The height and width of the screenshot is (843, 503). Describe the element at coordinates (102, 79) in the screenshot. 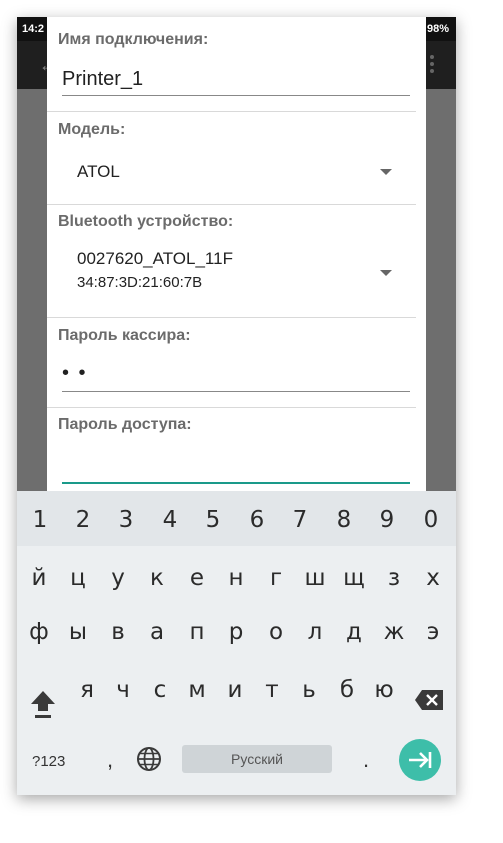

I see `connection-name-input: Printer_1` at that location.